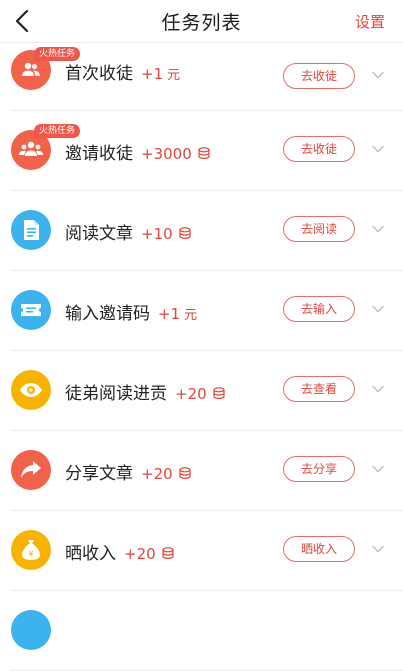 The height and width of the screenshot is (671, 403). I want to click on task-row: ¥ 晒收入 +20 晒收入, so click(201, 551).